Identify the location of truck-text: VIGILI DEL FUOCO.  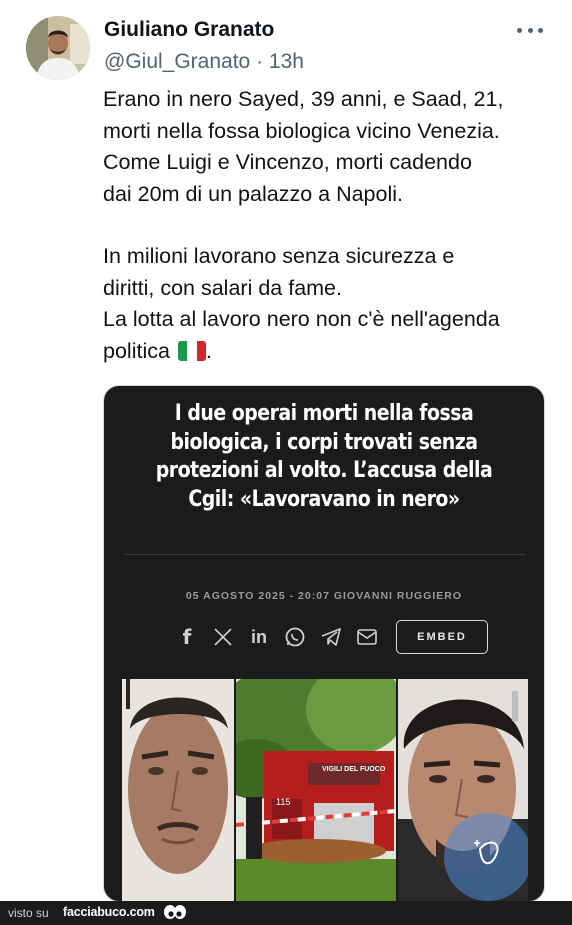
(354, 769).